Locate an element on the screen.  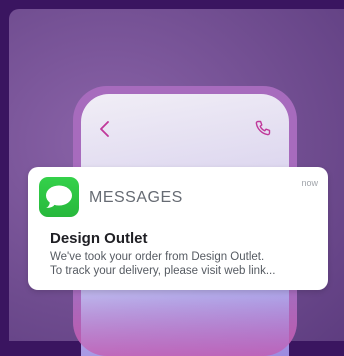
app-name: MESSAGES is located at coordinates (136, 197).